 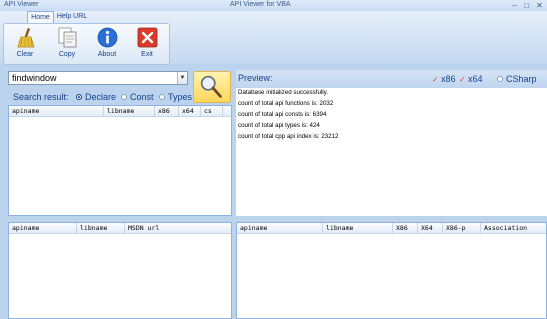 What do you see at coordinates (279, 125) in the screenshot?
I see `preview-line: count of total api types is: 424` at bounding box center [279, 125].